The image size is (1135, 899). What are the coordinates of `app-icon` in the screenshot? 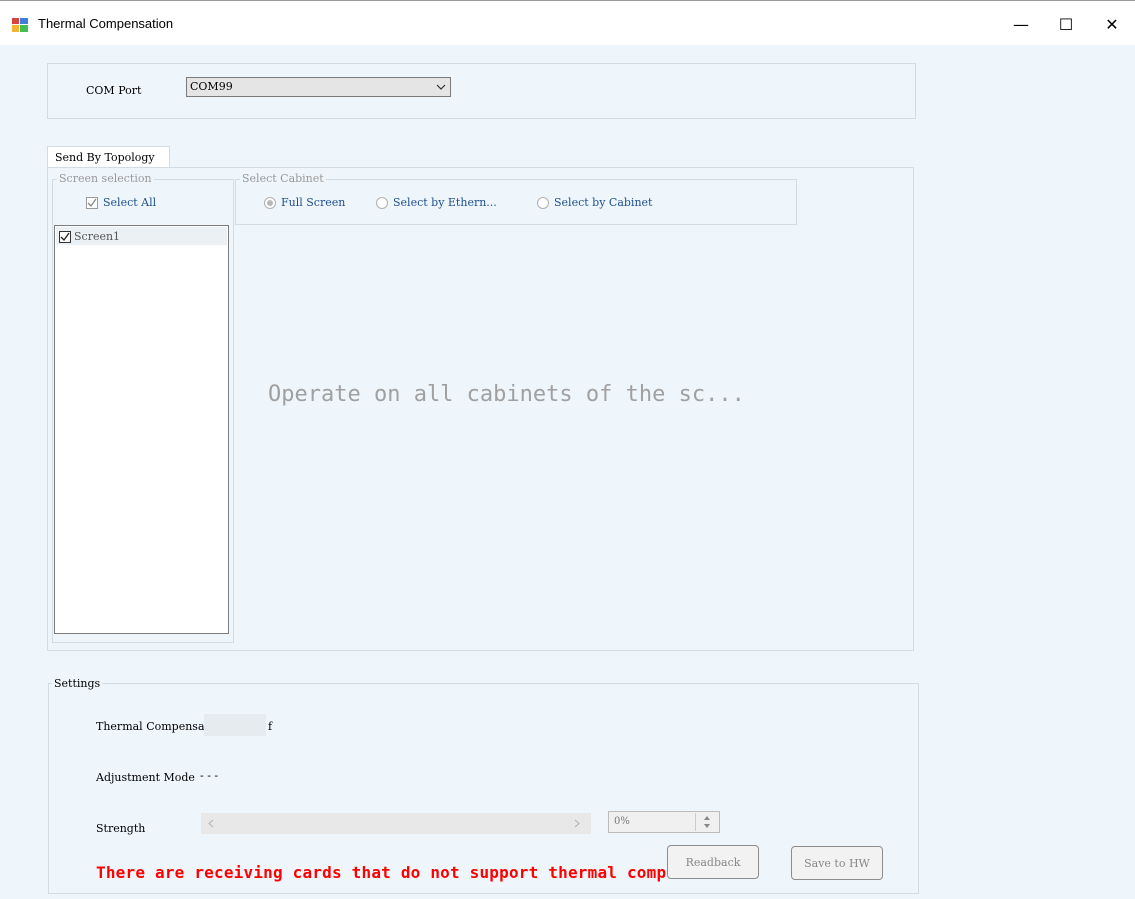 It's located at (20, 25).